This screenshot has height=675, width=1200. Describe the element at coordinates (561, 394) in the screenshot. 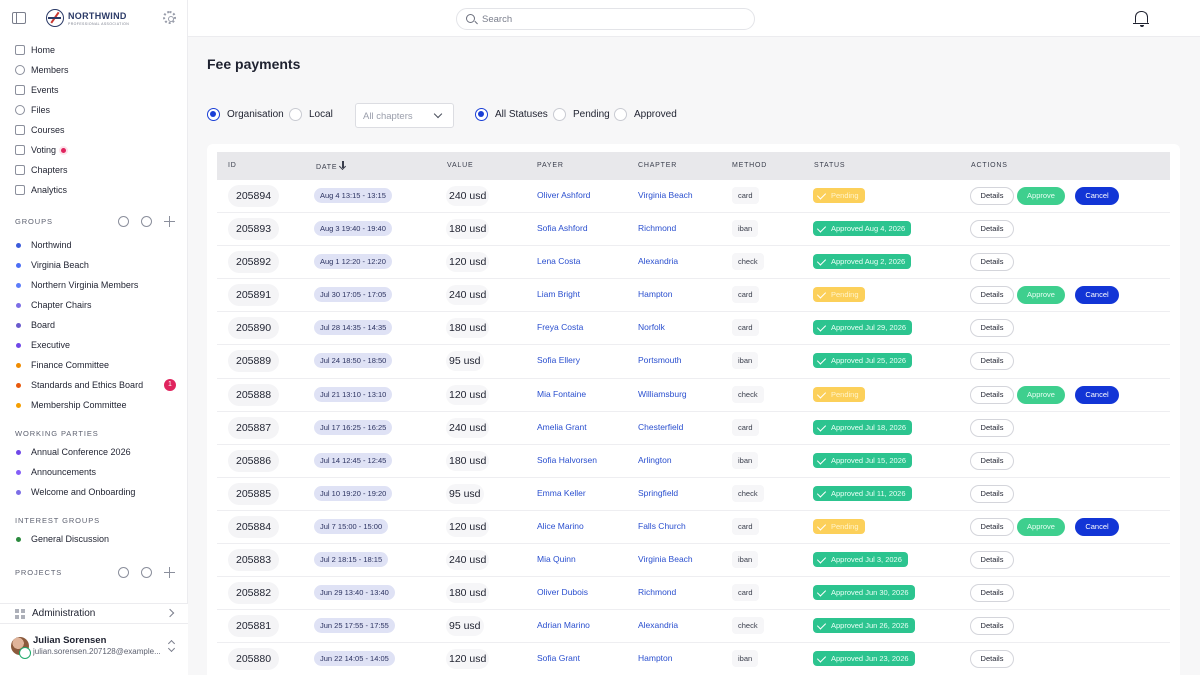

I see `payer-link: Mia Fontaine` at that location.